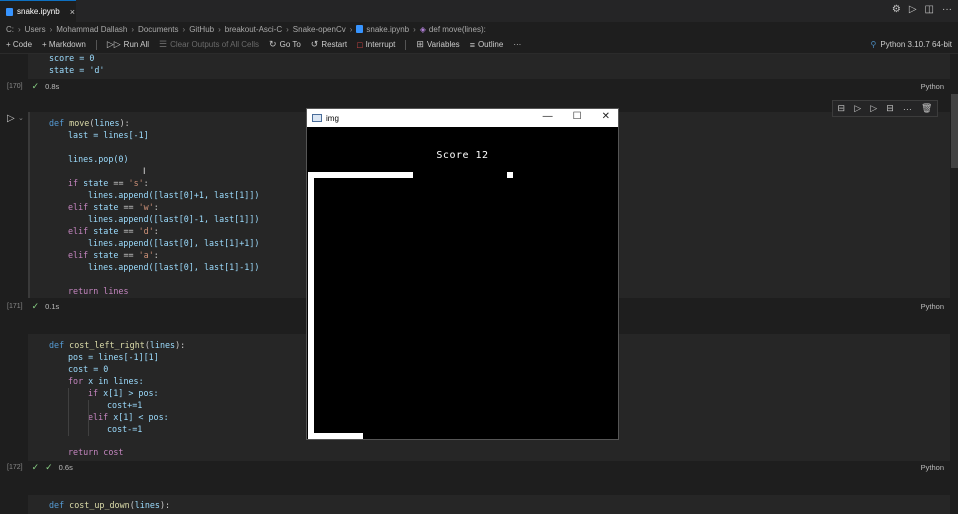 The image size is (958, 514). I want to click on code-line: if state == 's':, so click(108, 183).